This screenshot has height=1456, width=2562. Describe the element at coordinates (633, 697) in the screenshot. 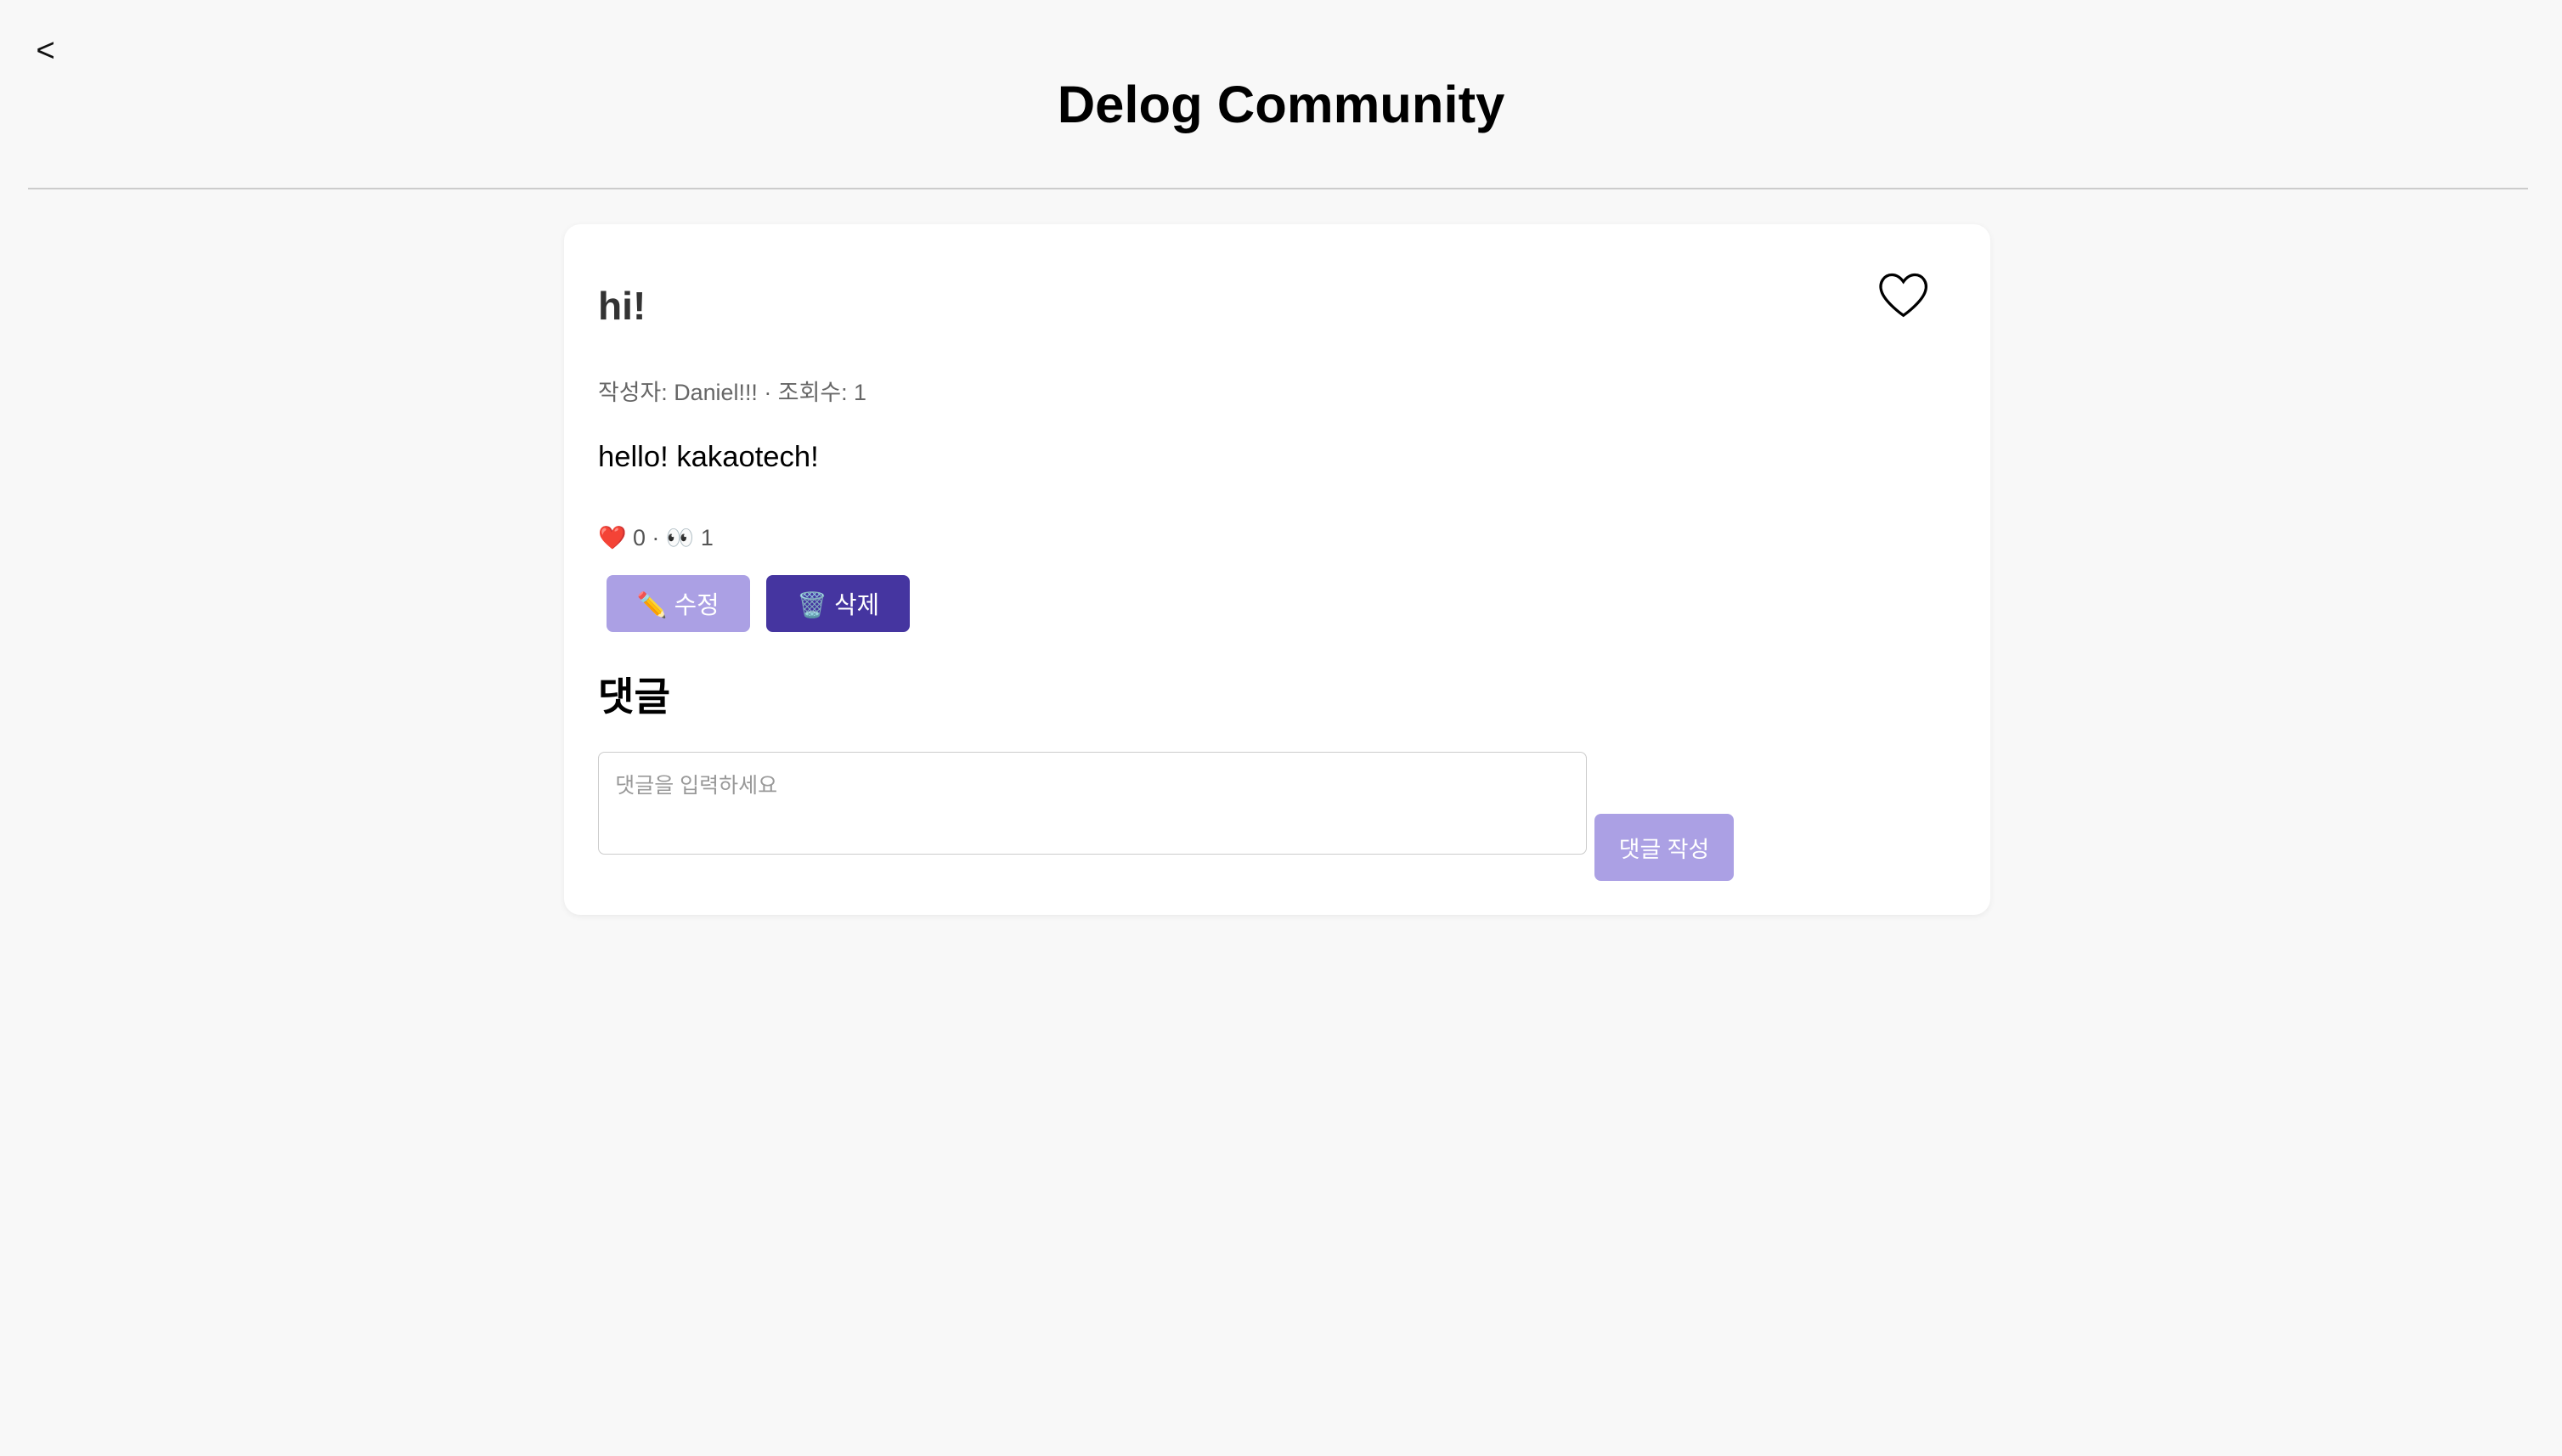

I see `comments-heading: 댓글` at that location.